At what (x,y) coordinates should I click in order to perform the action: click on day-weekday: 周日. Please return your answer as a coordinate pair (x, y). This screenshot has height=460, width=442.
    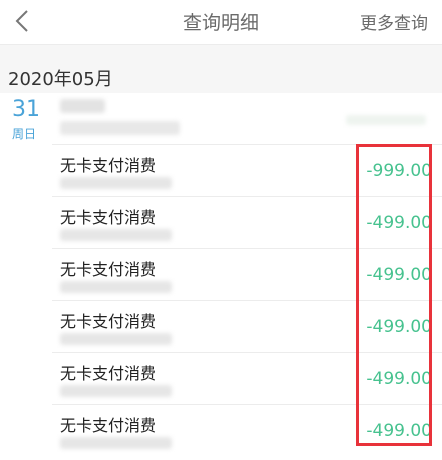
    Looking at the image, I should click on (24, 134).